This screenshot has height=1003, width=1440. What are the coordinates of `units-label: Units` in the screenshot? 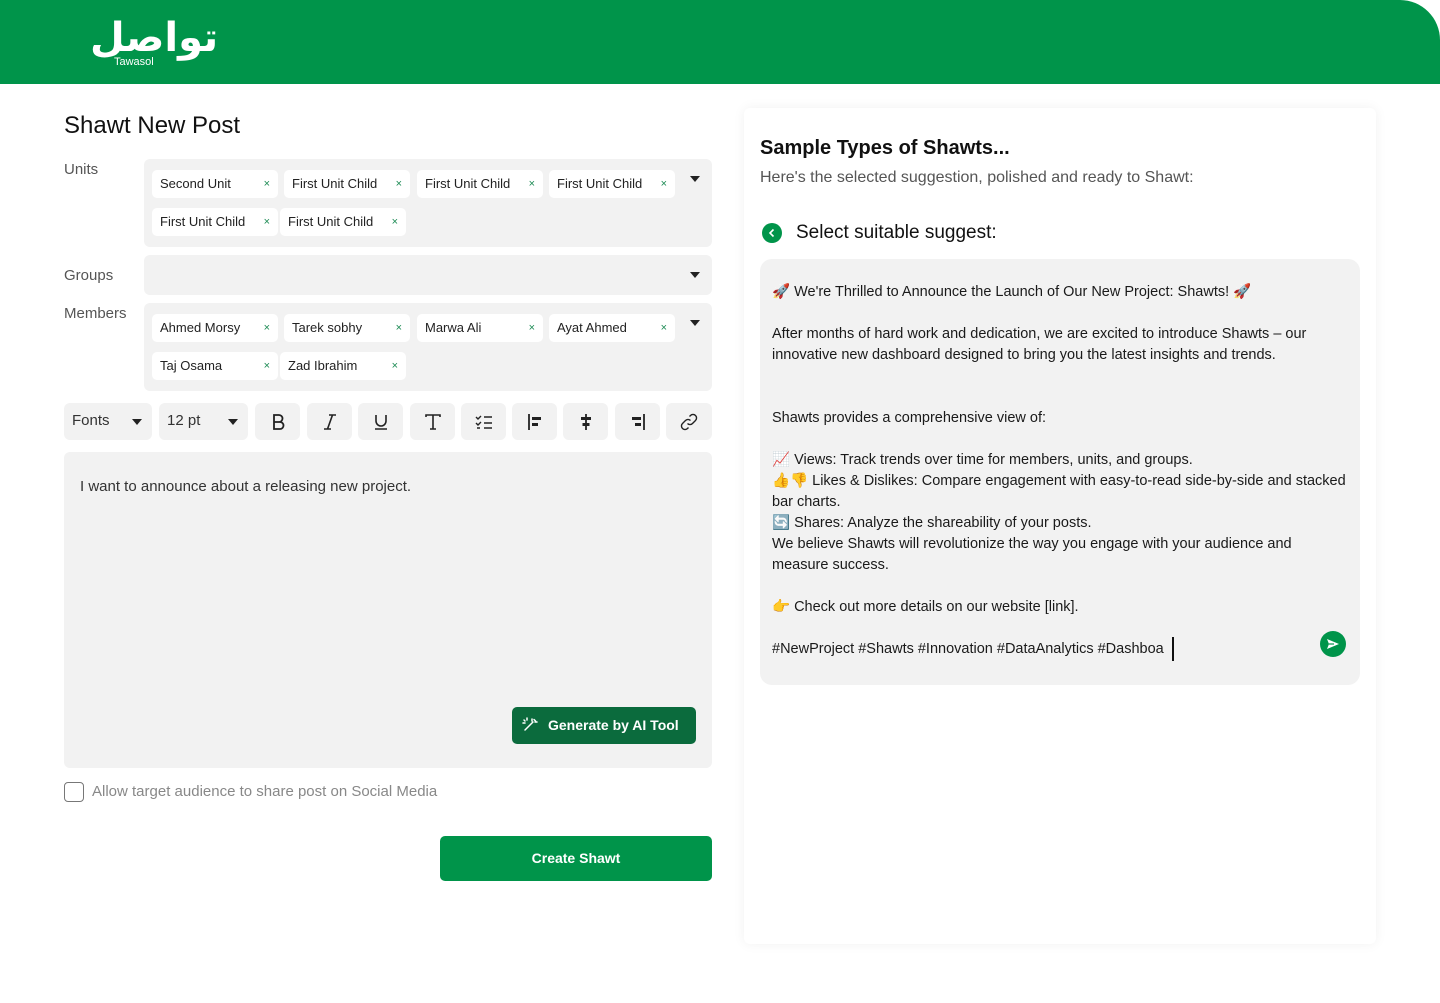 It's located at (81, 169).